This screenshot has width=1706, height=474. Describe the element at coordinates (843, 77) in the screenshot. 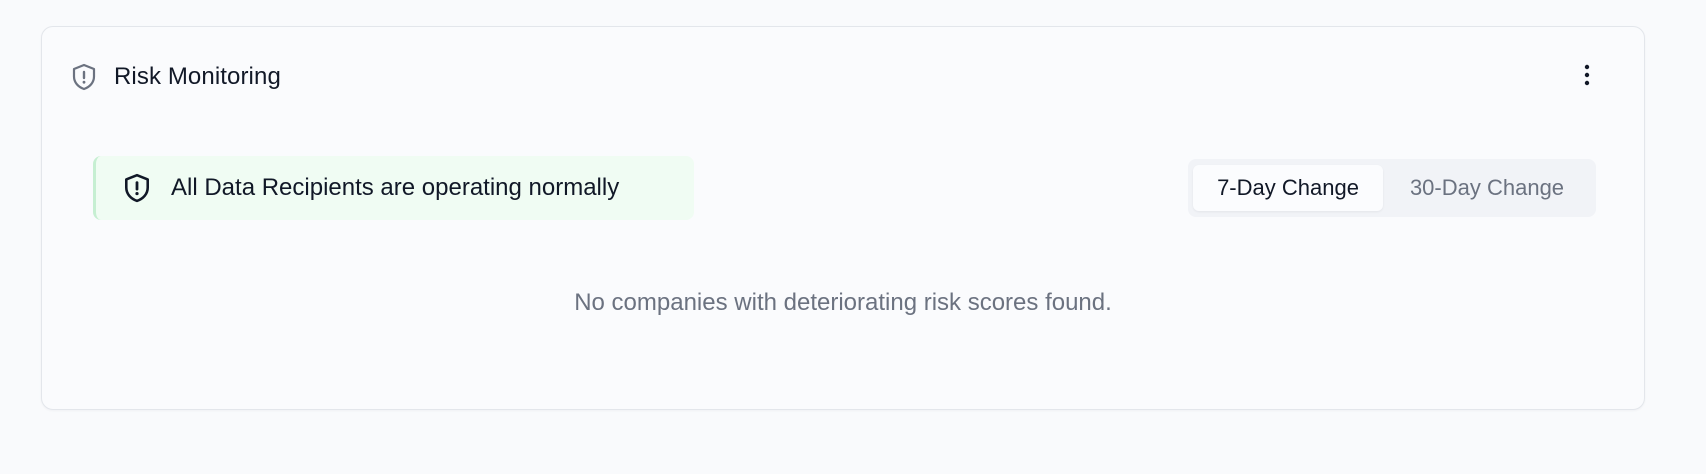

I see `card-header: Risk Monitoring` at that location.